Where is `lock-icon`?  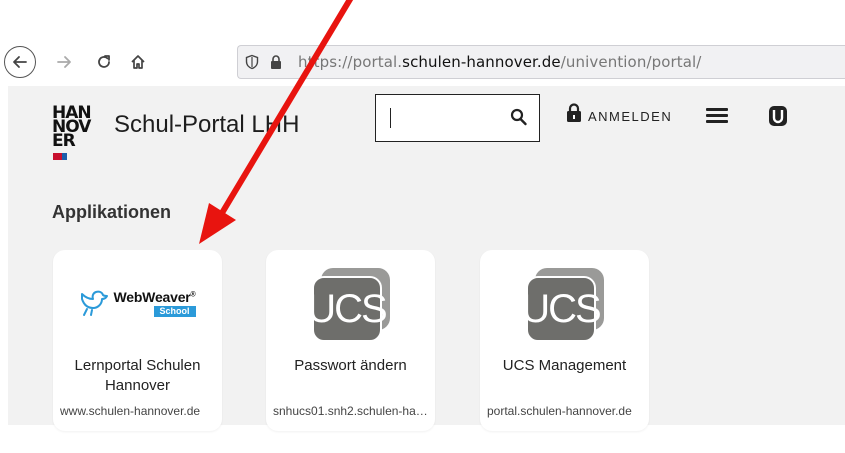 lock-icon is located at coordinates (574, 113).